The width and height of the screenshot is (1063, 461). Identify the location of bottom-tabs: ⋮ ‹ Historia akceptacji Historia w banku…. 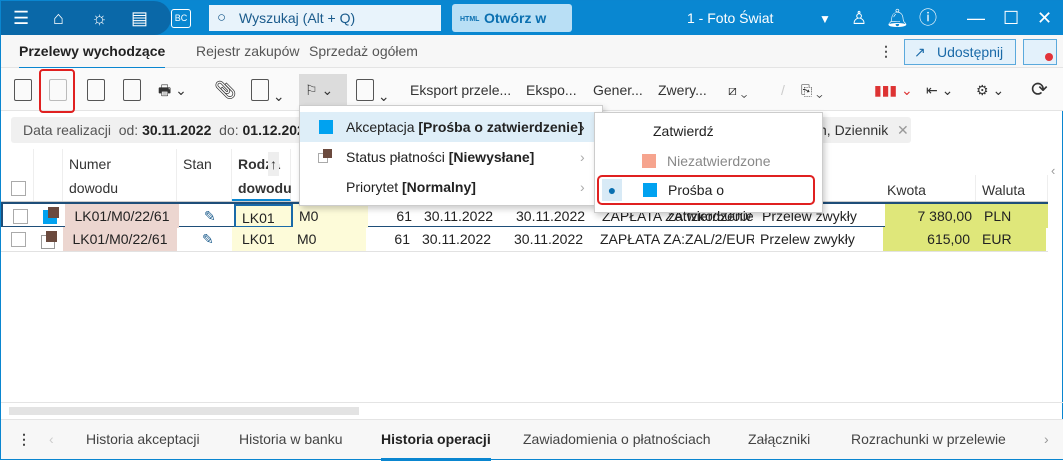
(532, 440).